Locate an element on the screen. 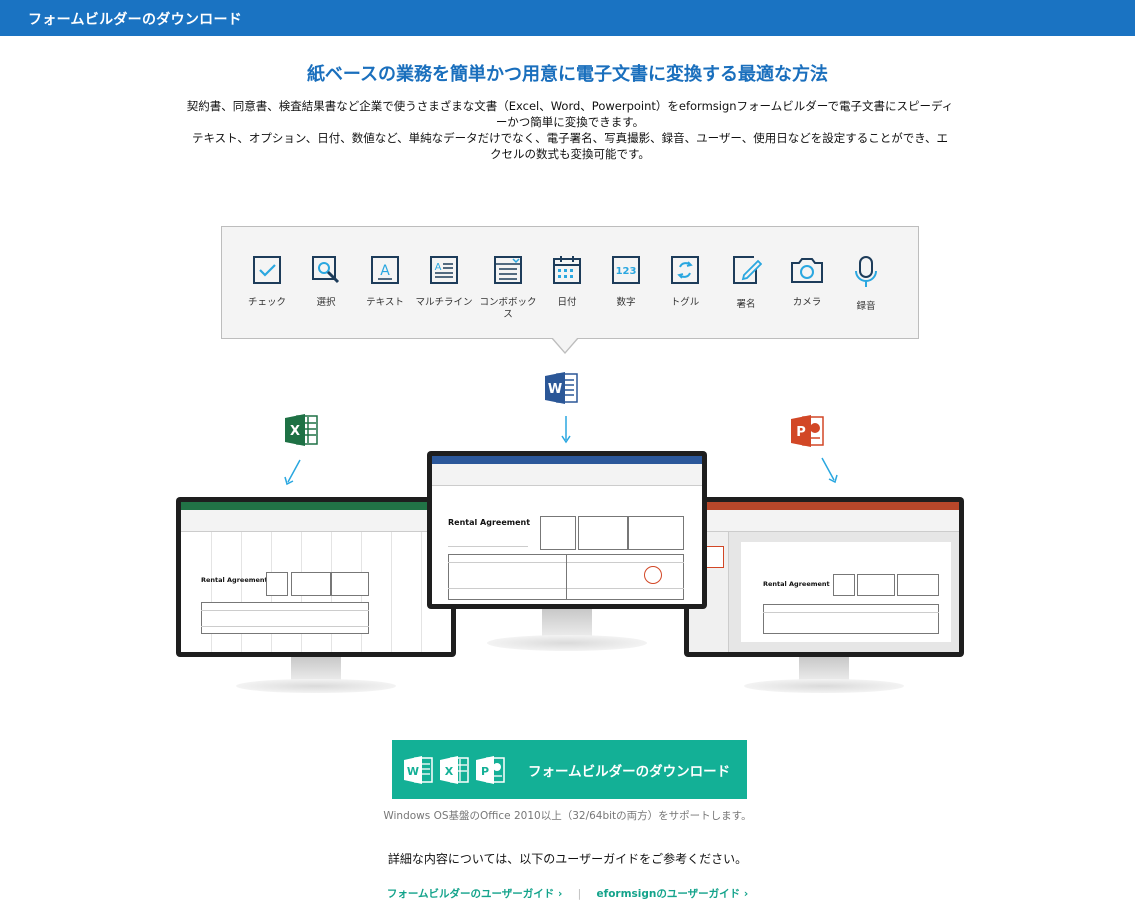  tool-number: 123 数字 is located at coordinates (626, 282).